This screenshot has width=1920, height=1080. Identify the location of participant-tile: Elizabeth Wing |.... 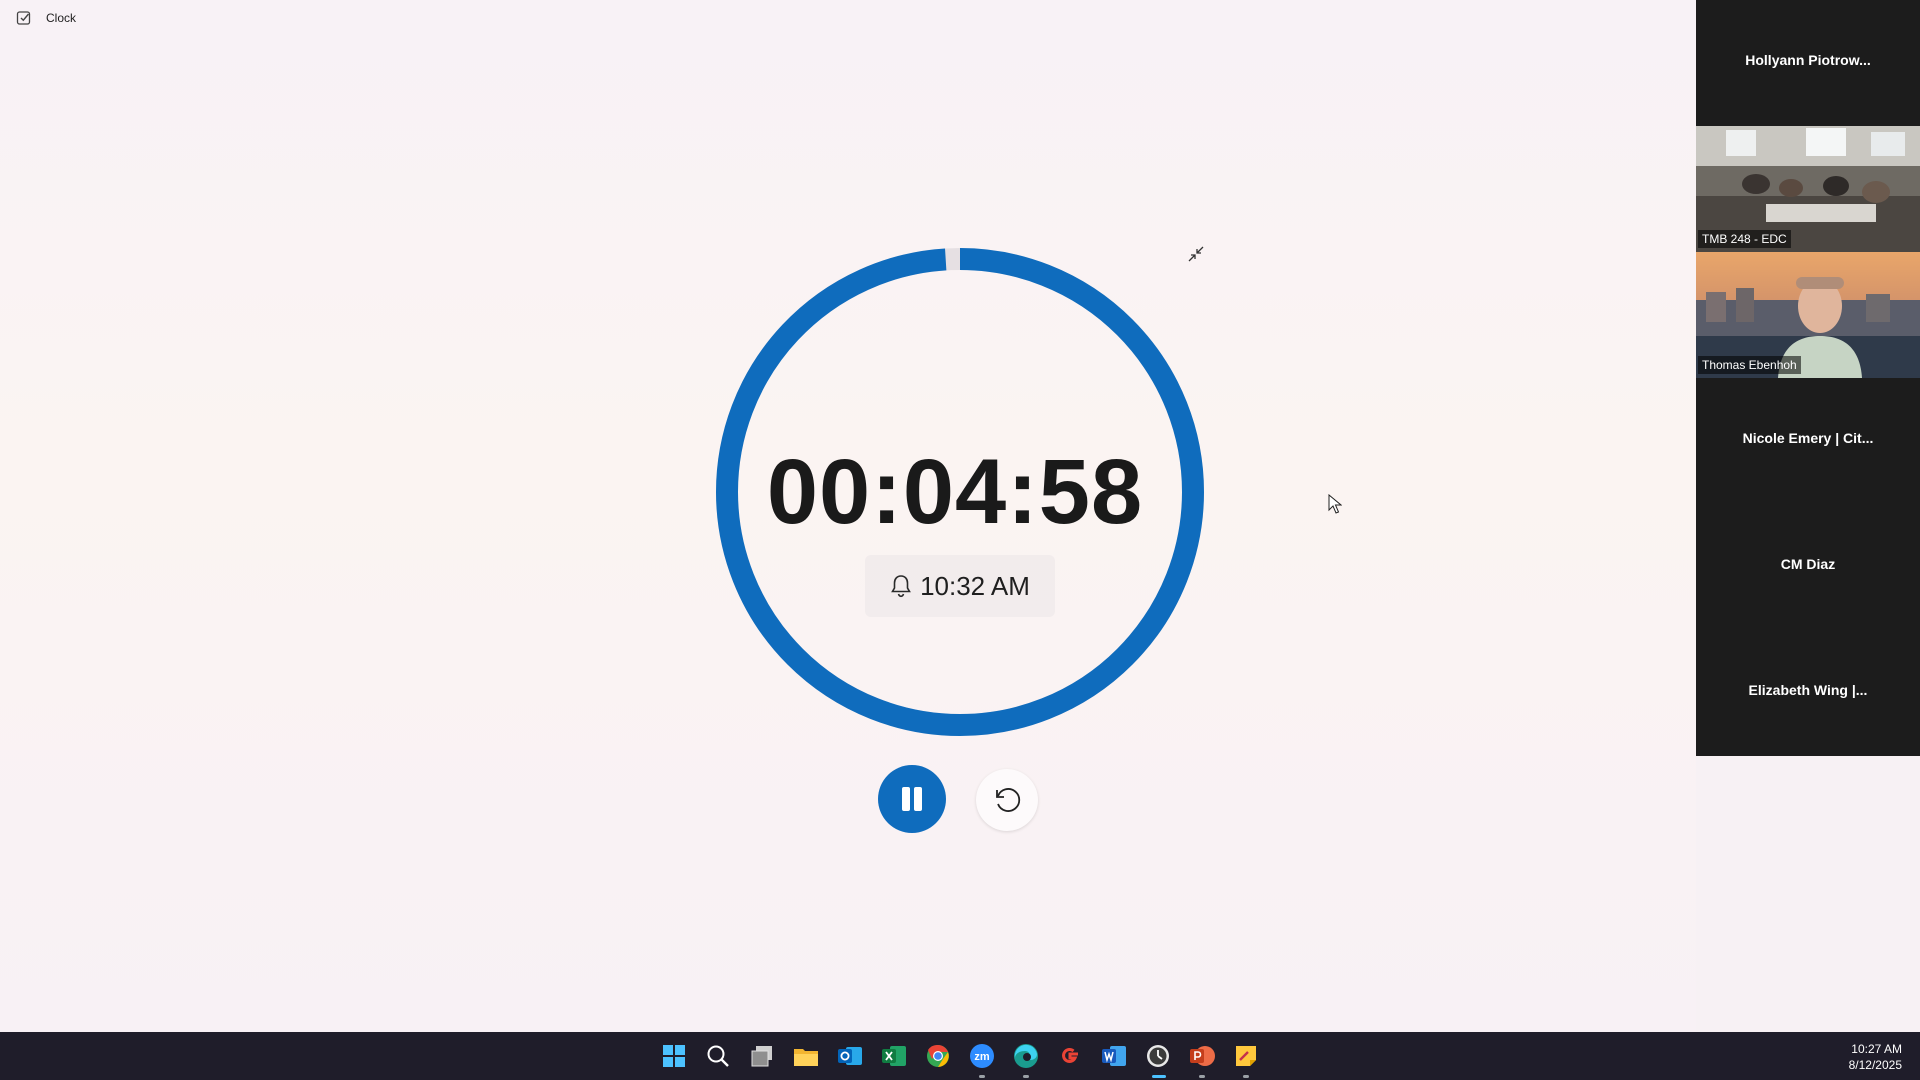
(1808, 693).